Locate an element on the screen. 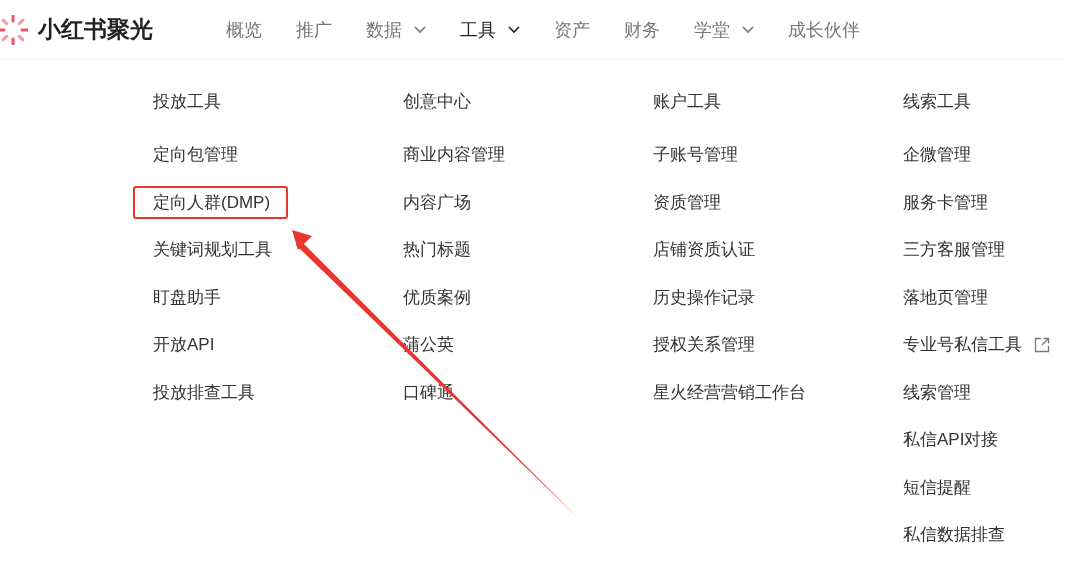  menu-item: 资质管理 is located at coordinates (686, 202).